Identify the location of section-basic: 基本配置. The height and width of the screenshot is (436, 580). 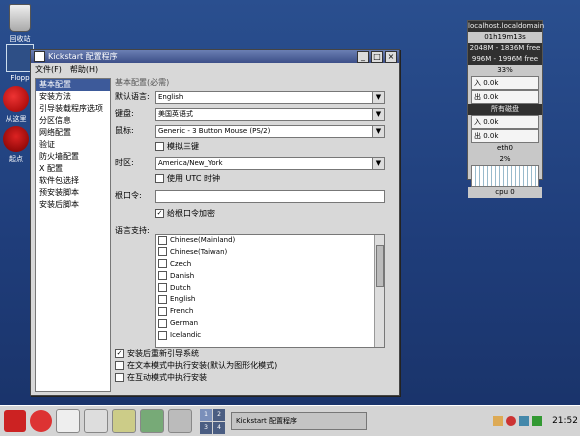
(73, 85).